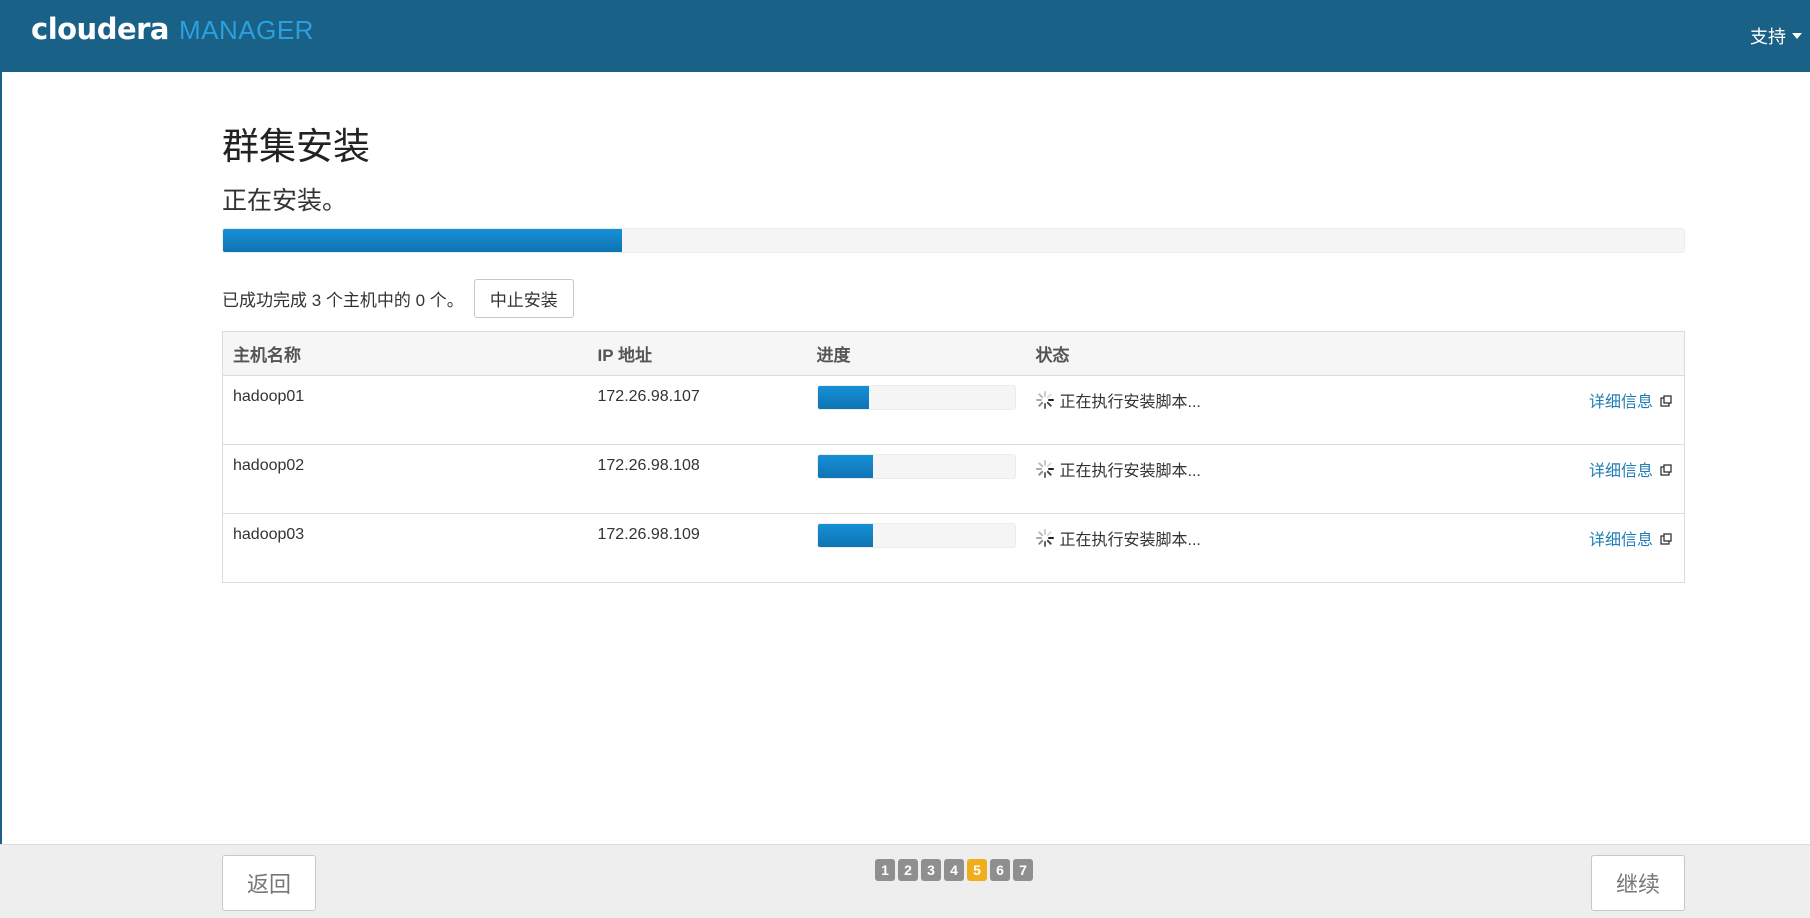 Image resolution: width=1810 pixels, height=918 pixels. What do you see at coordinates (1023, 870) in the screenshot?
I see `wizard-step-7: 7` at bounding box center [1023, 870].